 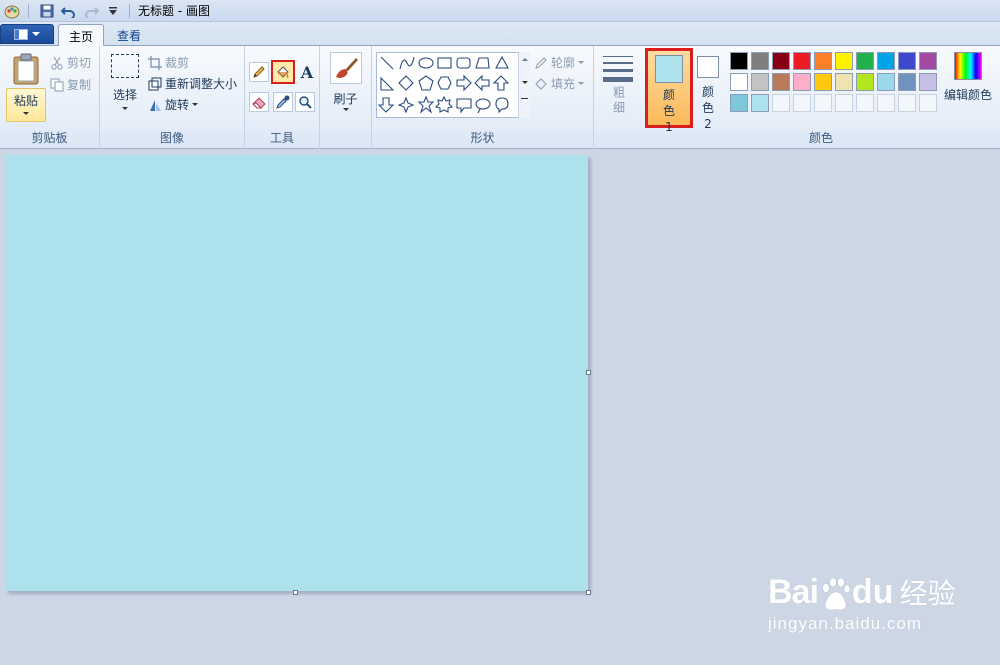 What do you see at coordinates (283, 72) in the screenshot?
I see `fill-bucket-icon` at bounding box center [283, 72].